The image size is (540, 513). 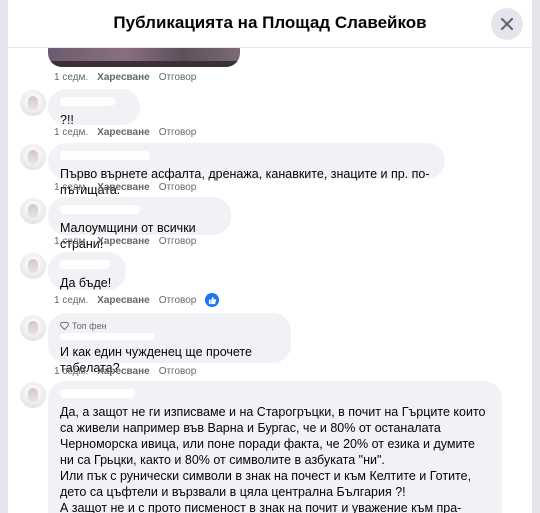 I want to click on top-fan-label: Топ фен, so click(x=89, y=326).